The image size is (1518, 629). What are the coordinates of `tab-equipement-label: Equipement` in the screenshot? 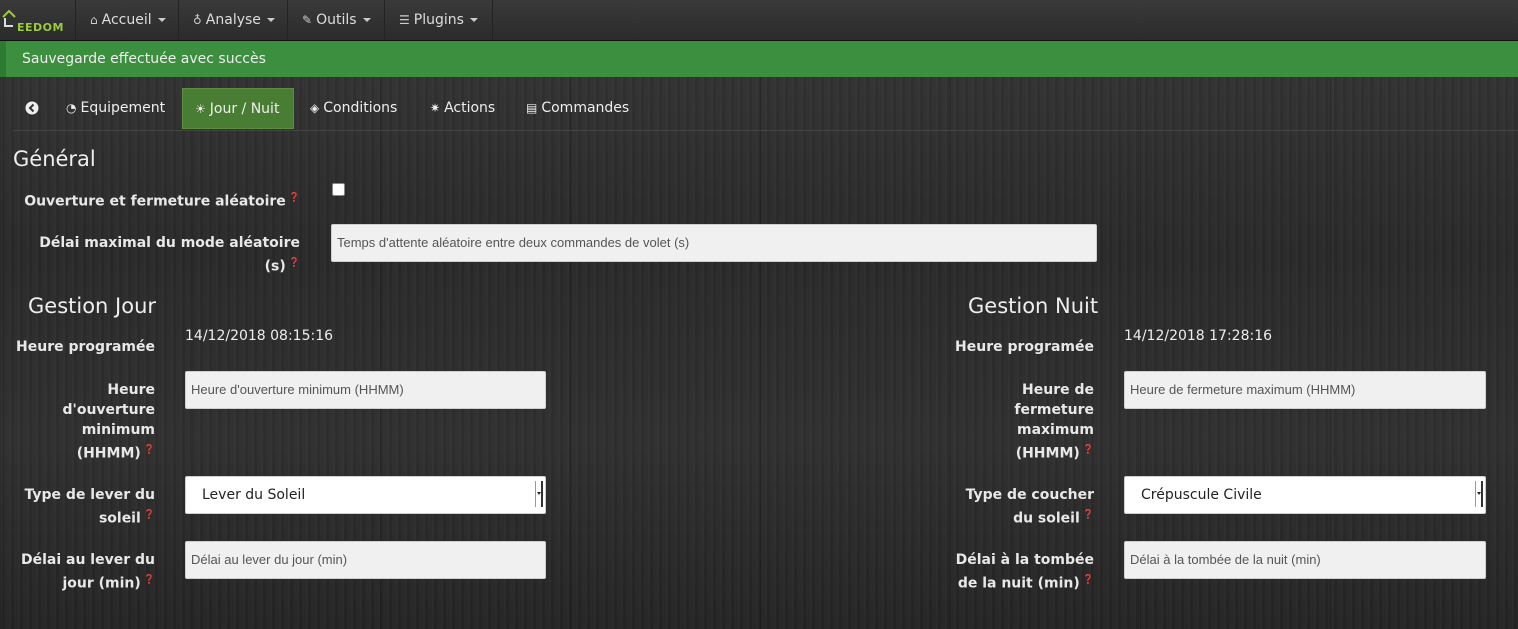 It's located at (123, 108).